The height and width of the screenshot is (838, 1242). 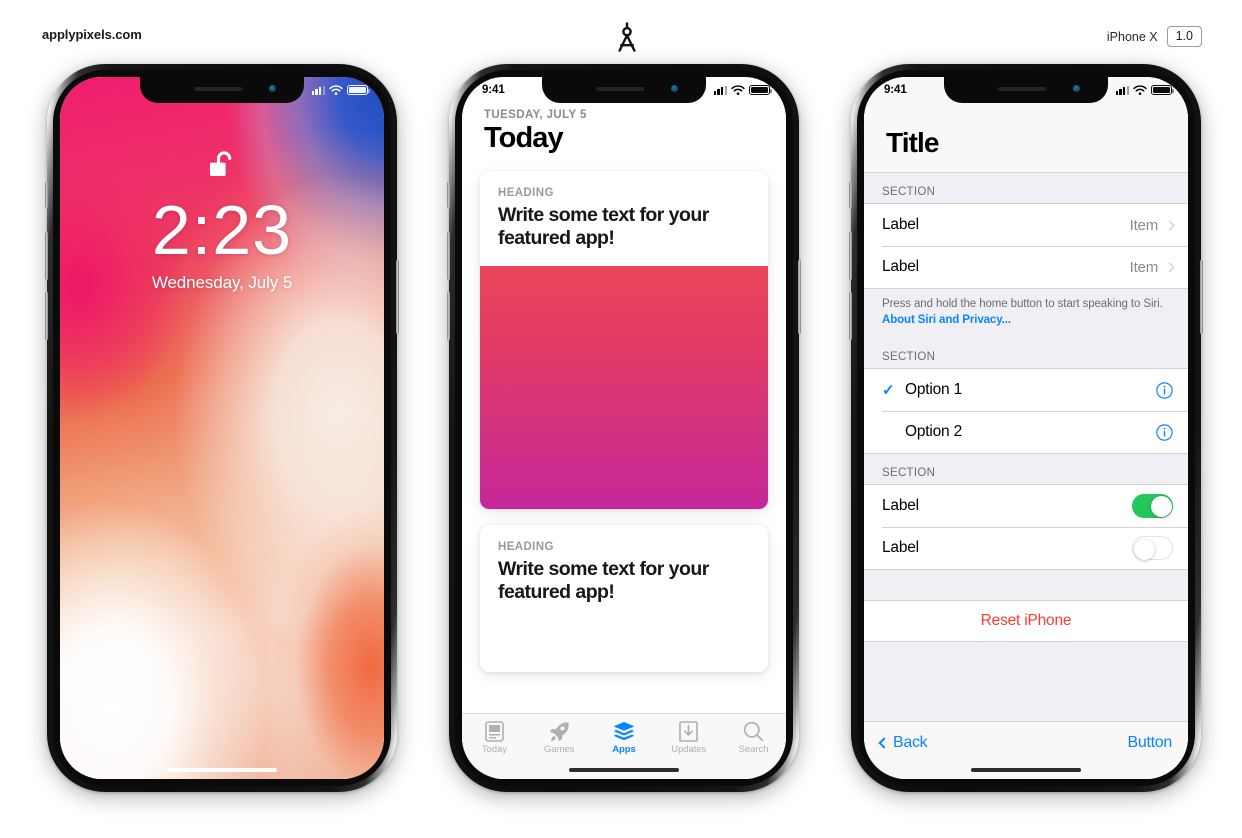 What do you see at coordinates (559, 731) in the screenshot?
I see `rocket-icon` at bounding box center [559, 731].